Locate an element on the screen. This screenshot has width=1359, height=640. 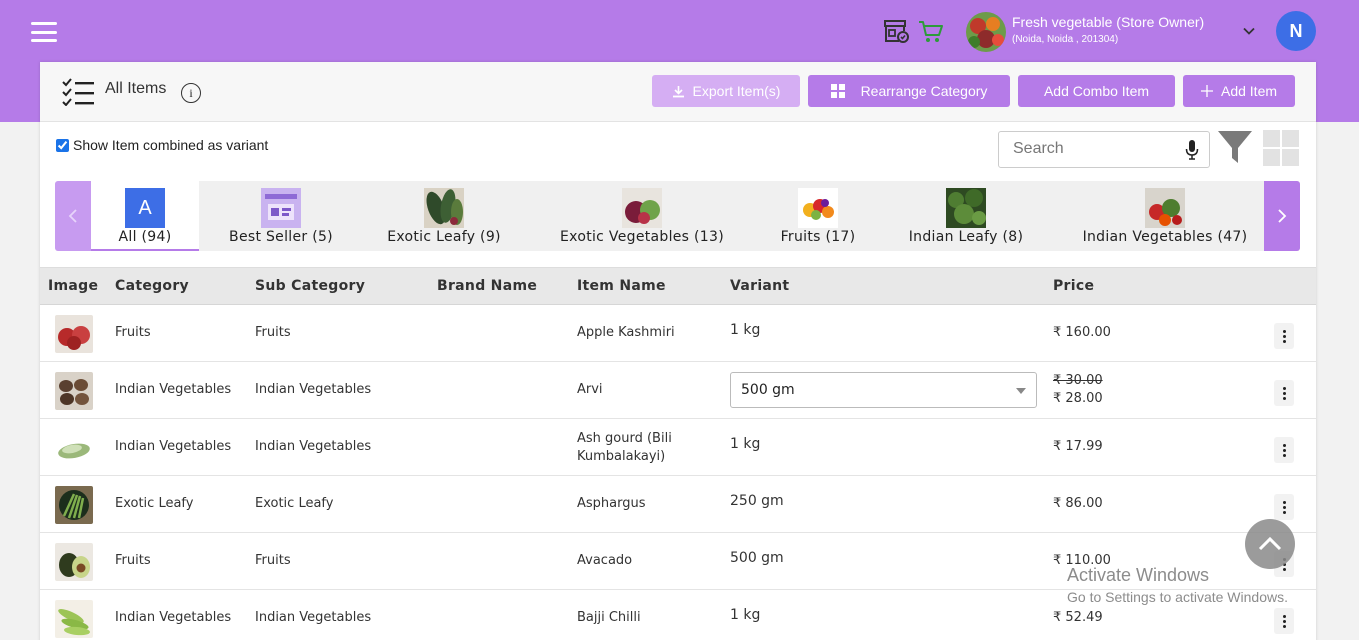
category-exotic-leafy: Exotic Leafy (9) is located at coordinates (444, 216).